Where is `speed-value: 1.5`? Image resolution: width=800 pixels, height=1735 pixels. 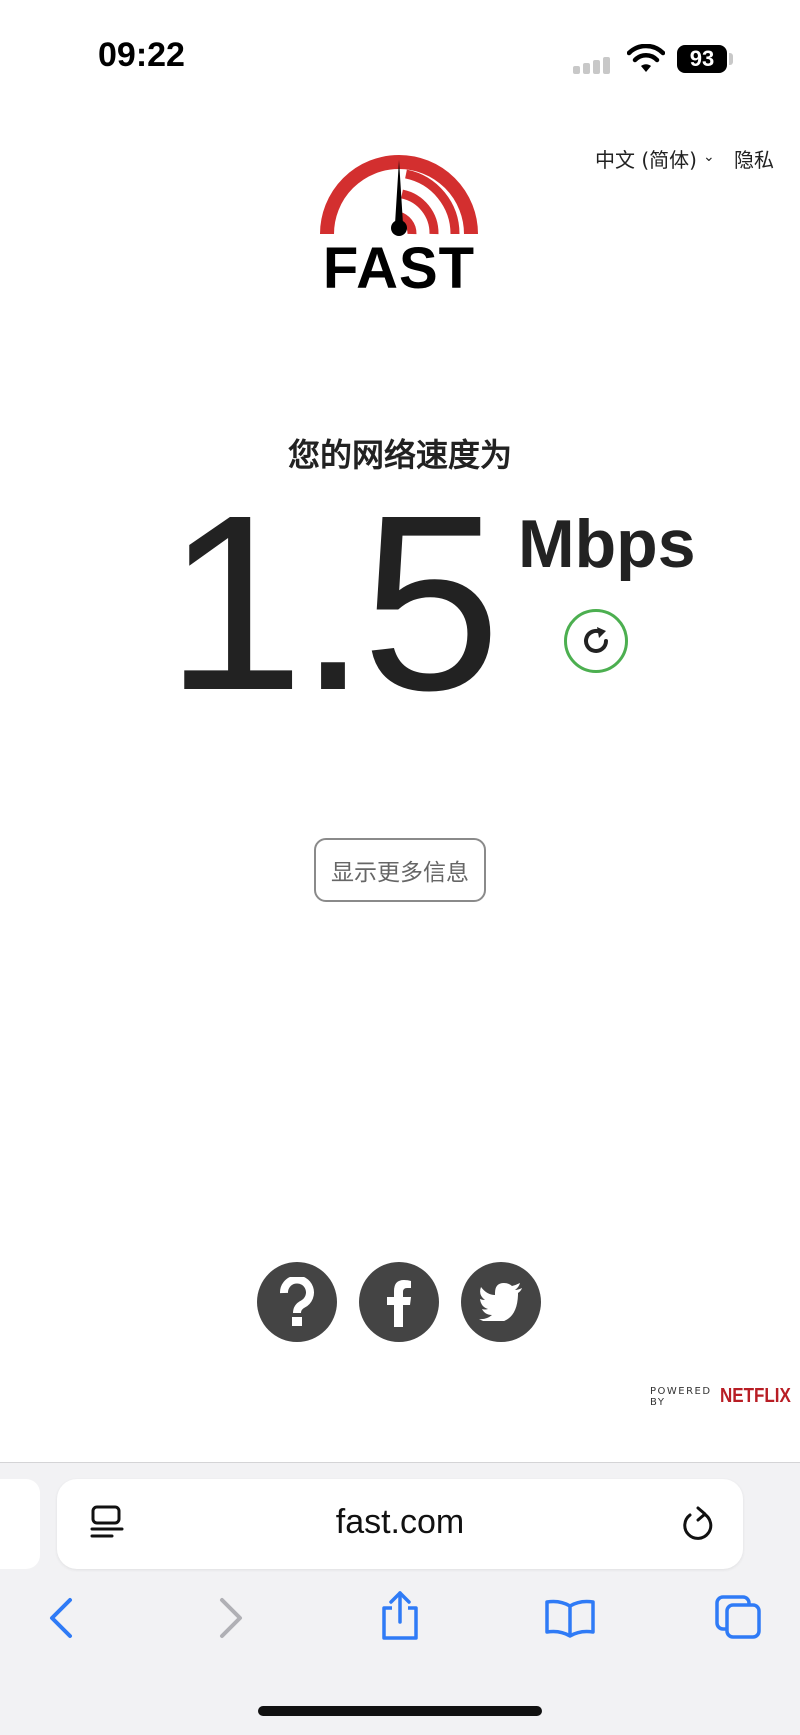
speed-value: 1.5 is located at coordinates (333, 602).